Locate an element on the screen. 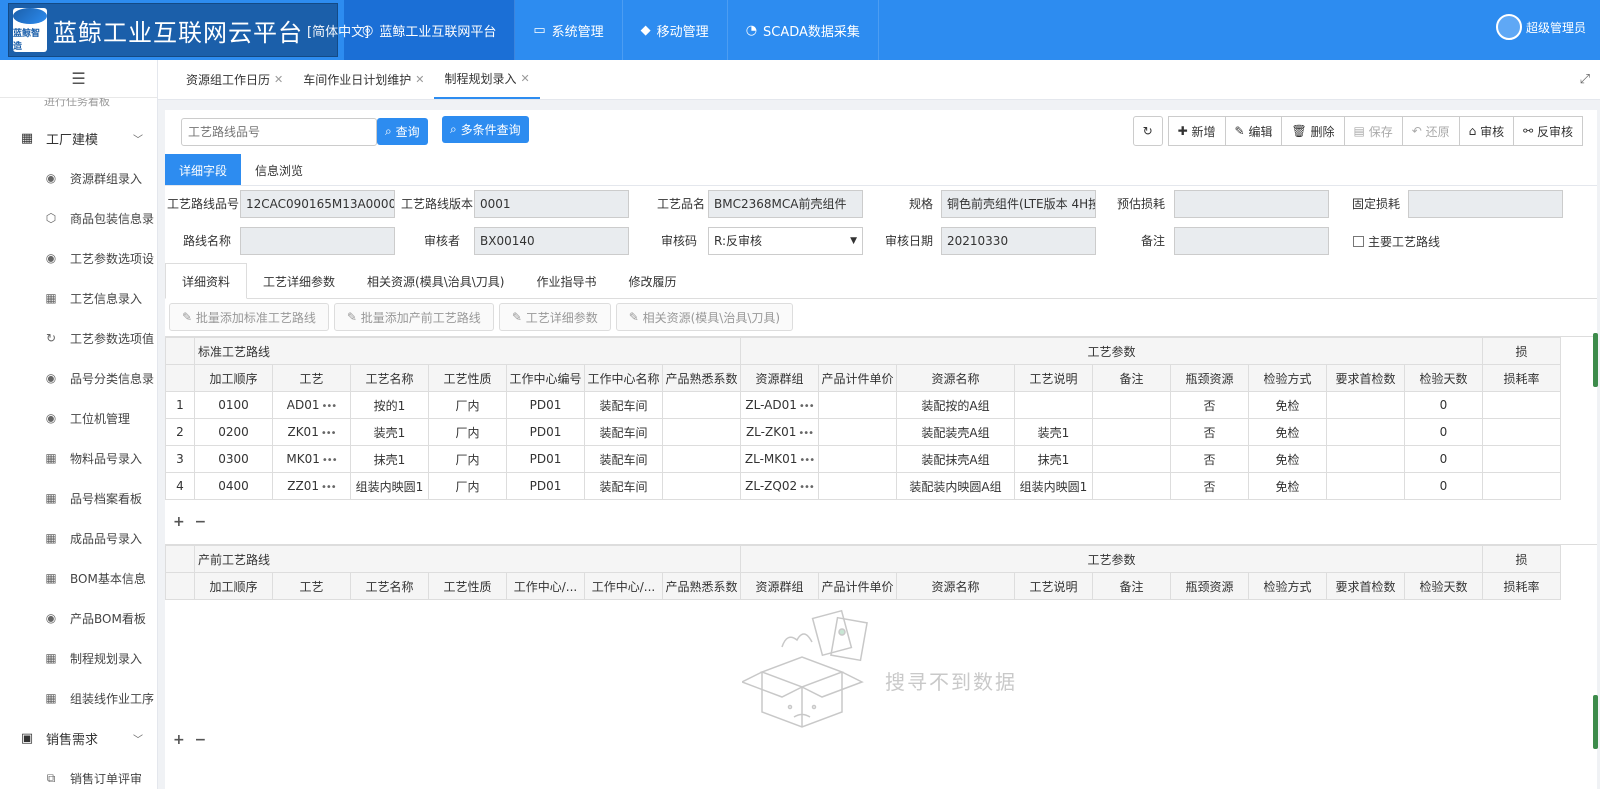  refresh-button: ↻ is located at coordinates (1147, 131).